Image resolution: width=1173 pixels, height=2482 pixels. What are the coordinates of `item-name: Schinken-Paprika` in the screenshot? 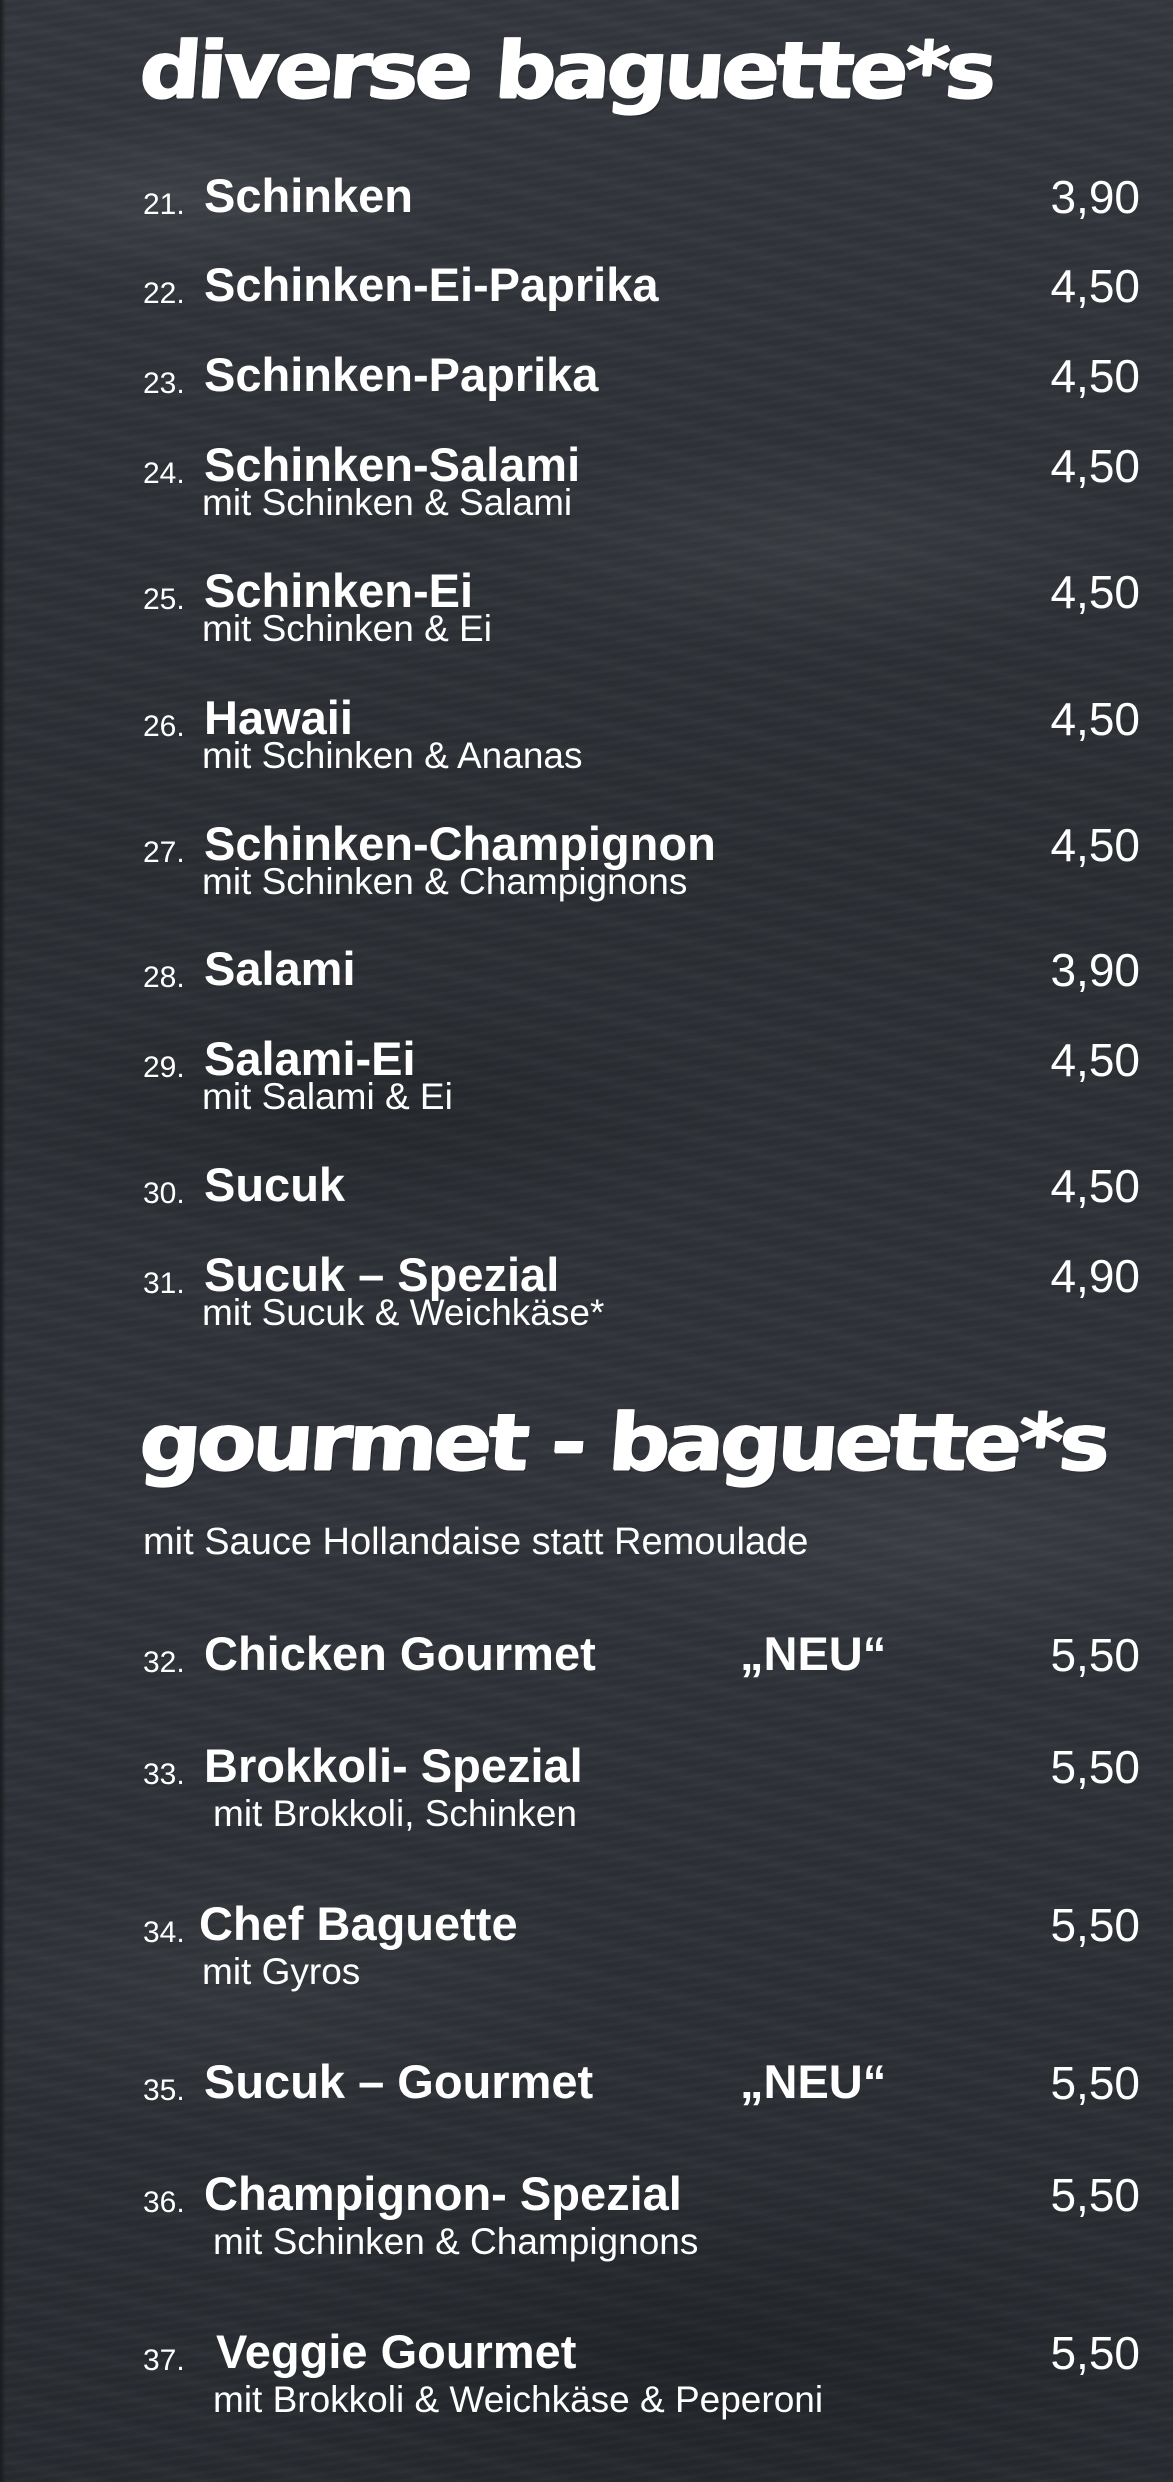 It's located at (401, 374).